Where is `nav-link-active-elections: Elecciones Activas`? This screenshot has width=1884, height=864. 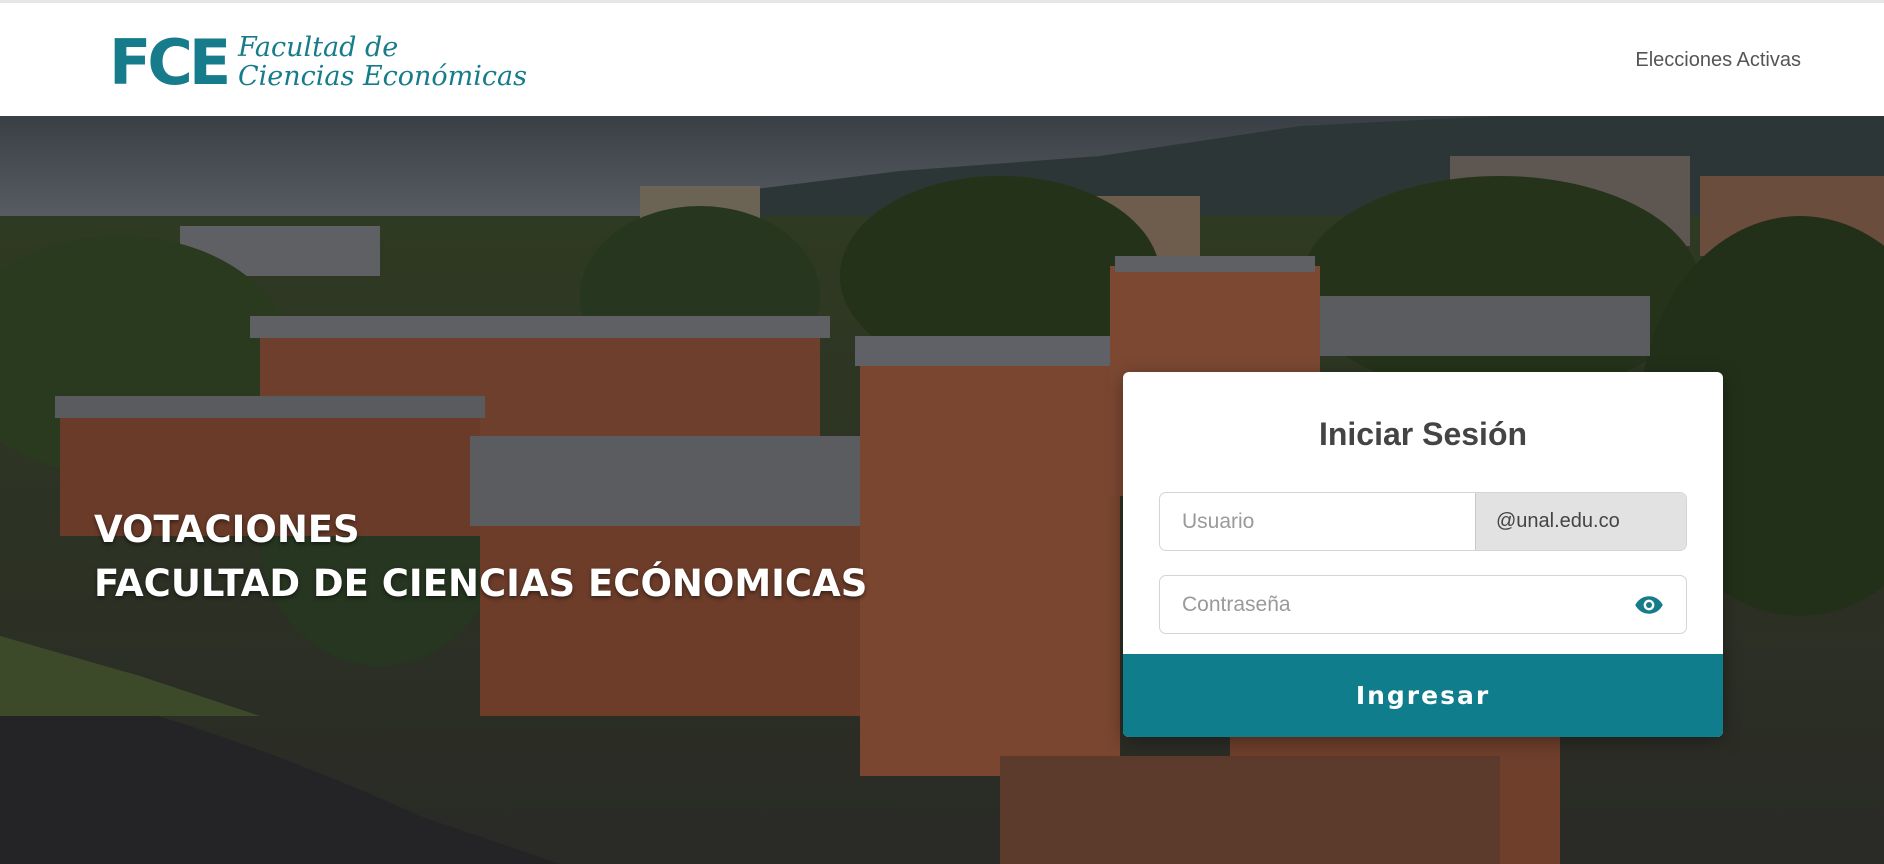 nav-link-active-elections: Elecciones Activas is located at coordinates (1718, 60).